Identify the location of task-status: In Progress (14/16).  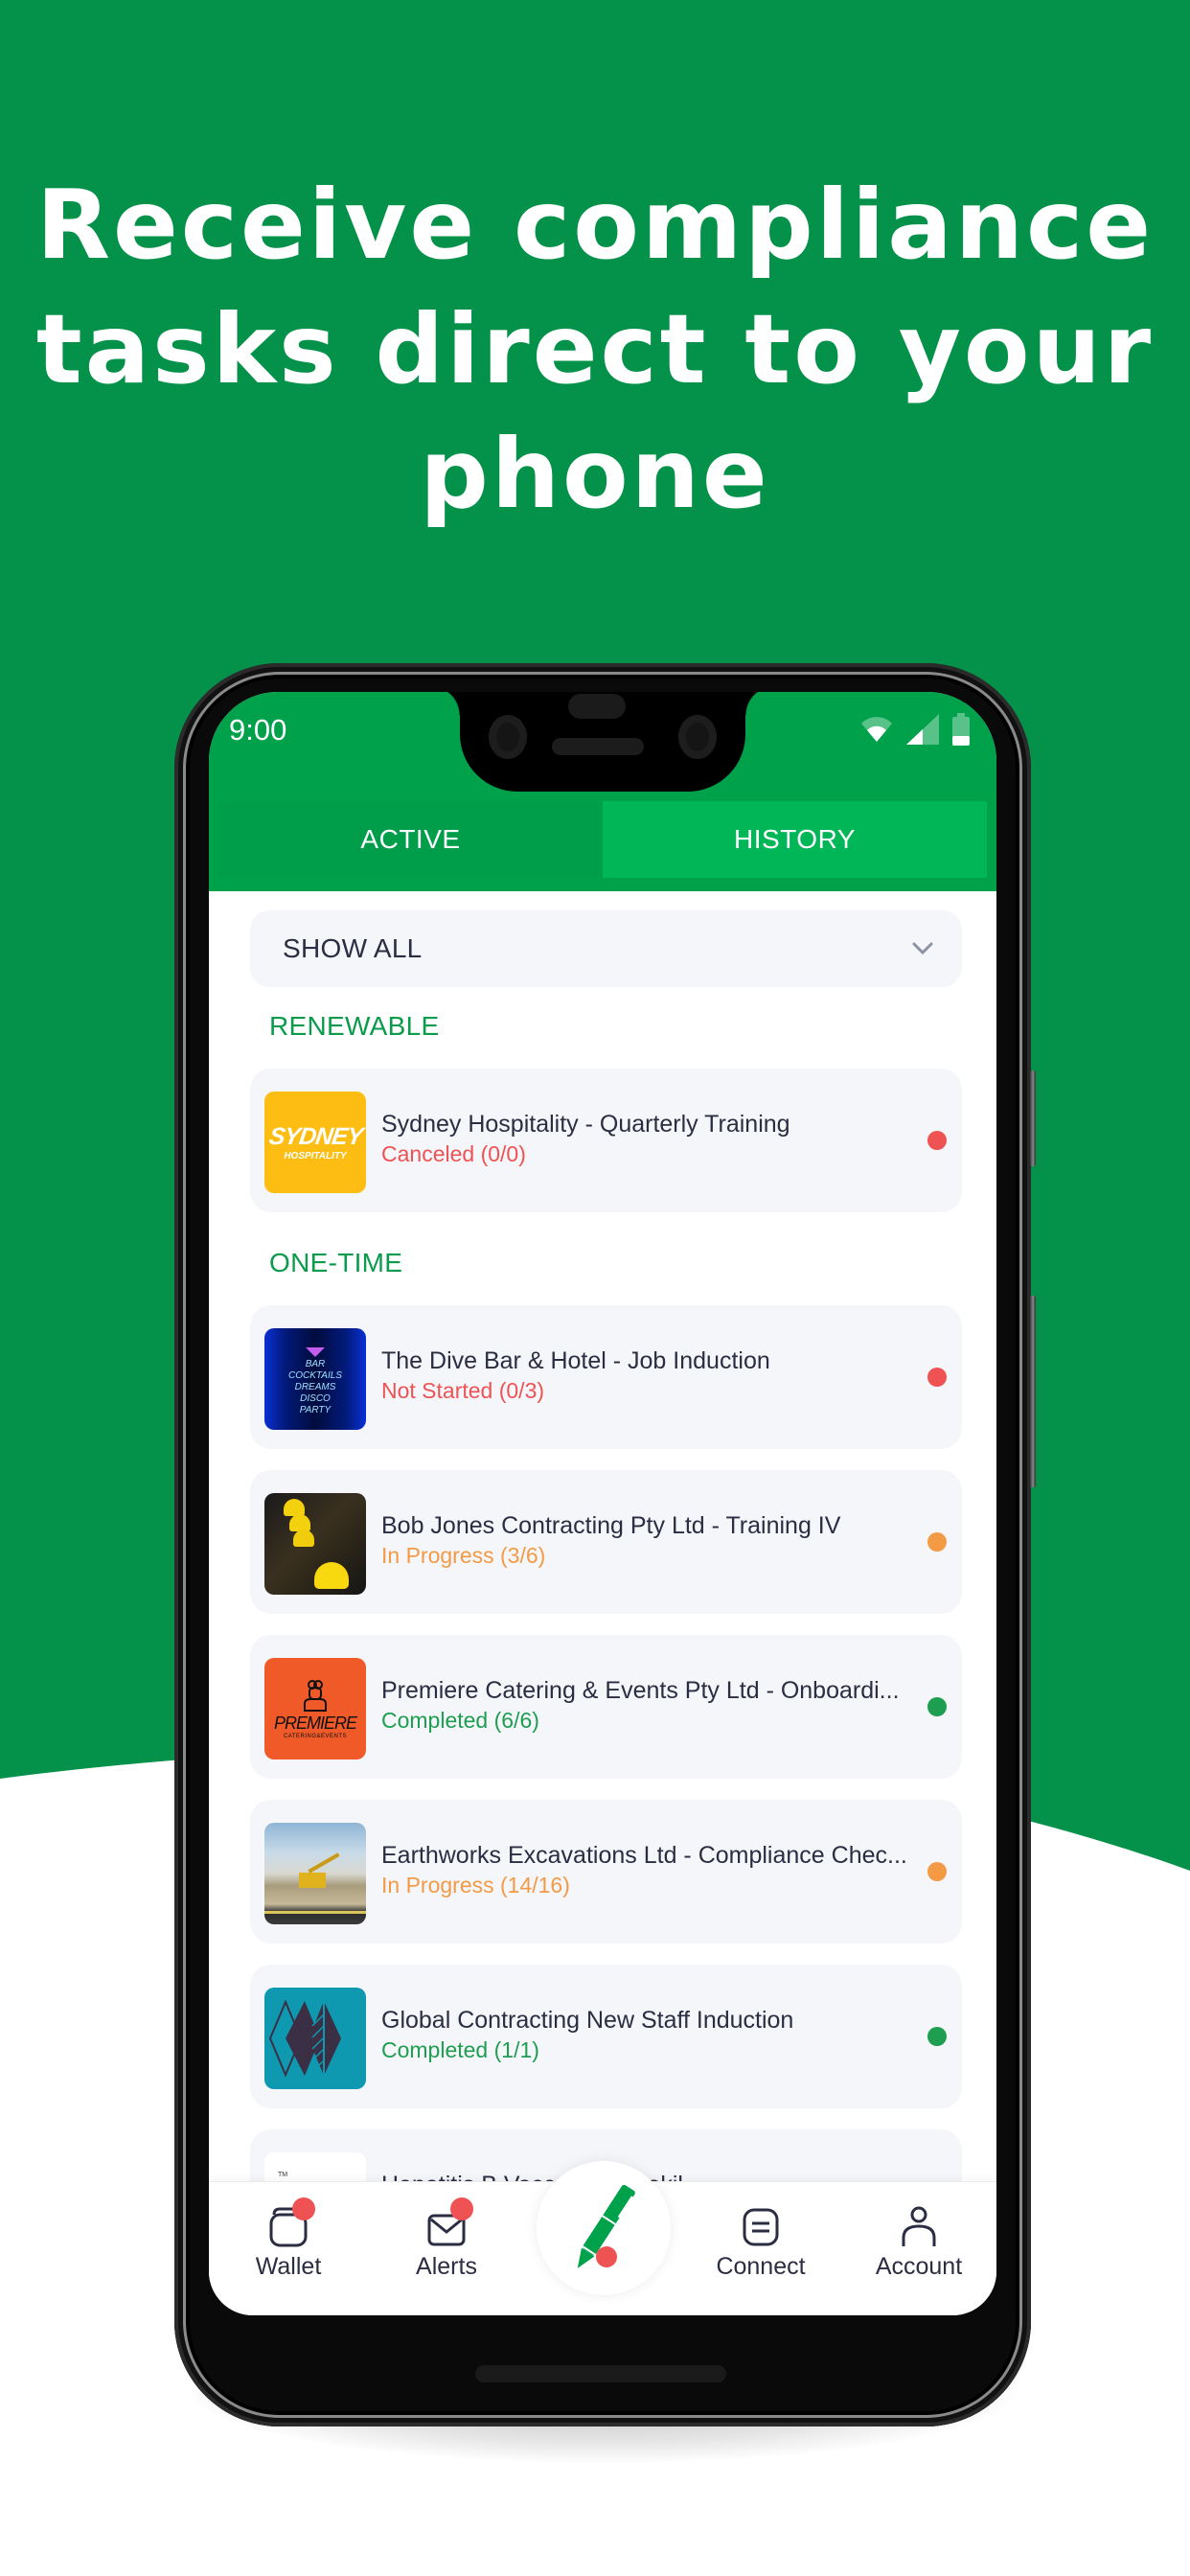
(476, 1885).